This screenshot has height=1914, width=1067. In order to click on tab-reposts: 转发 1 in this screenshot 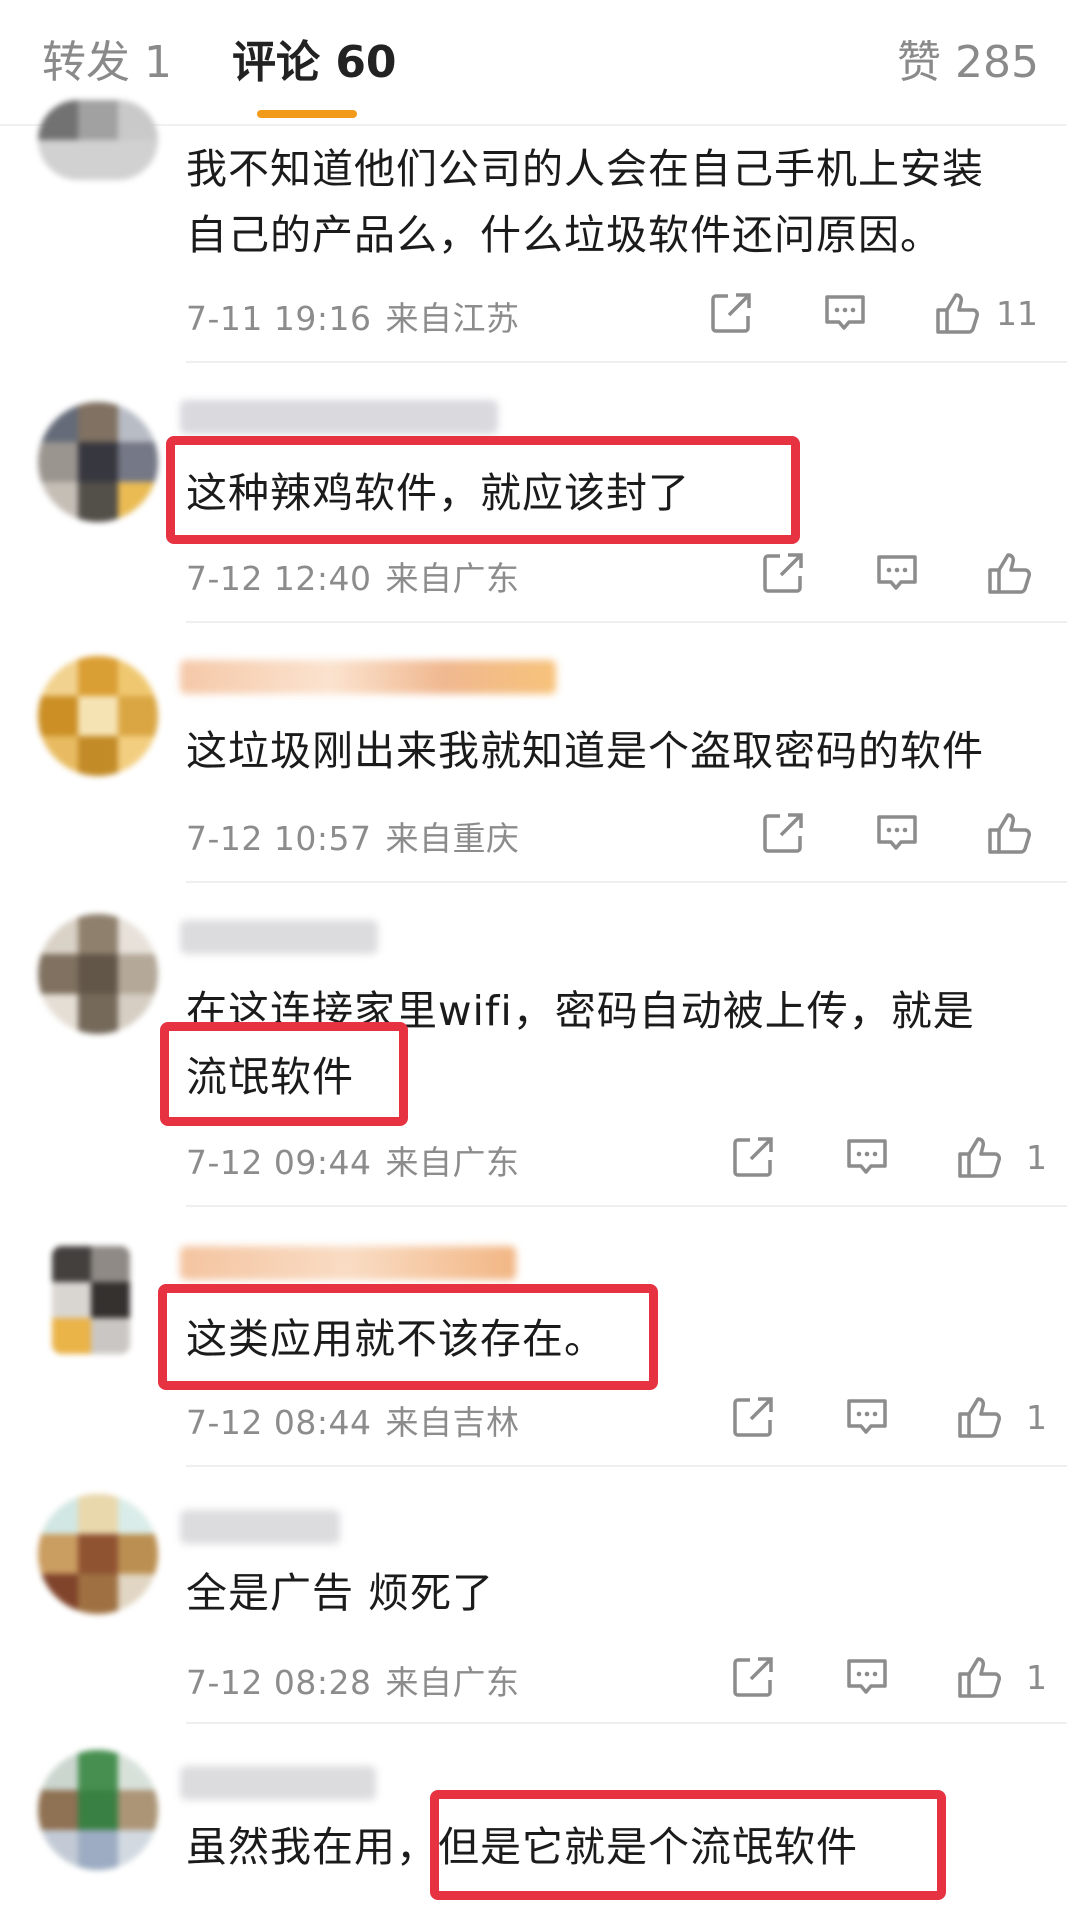, I will do `click(107, 63)`.